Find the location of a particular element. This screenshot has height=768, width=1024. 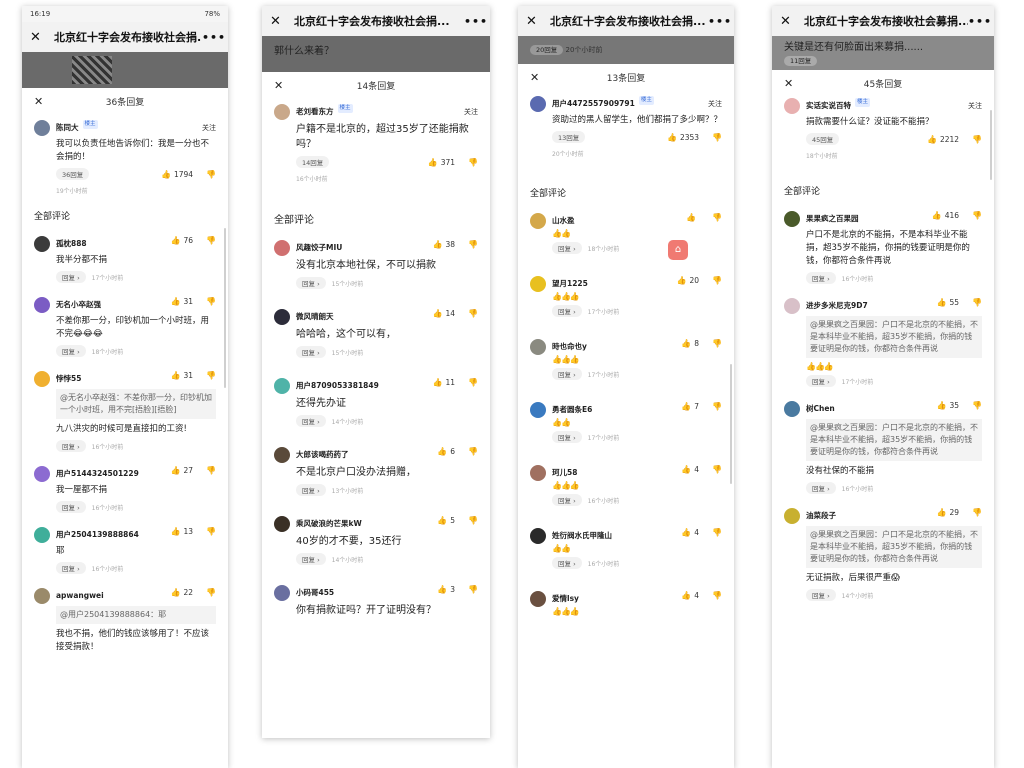

username: 微风晴朗天 is located at coordinates (364, 317).